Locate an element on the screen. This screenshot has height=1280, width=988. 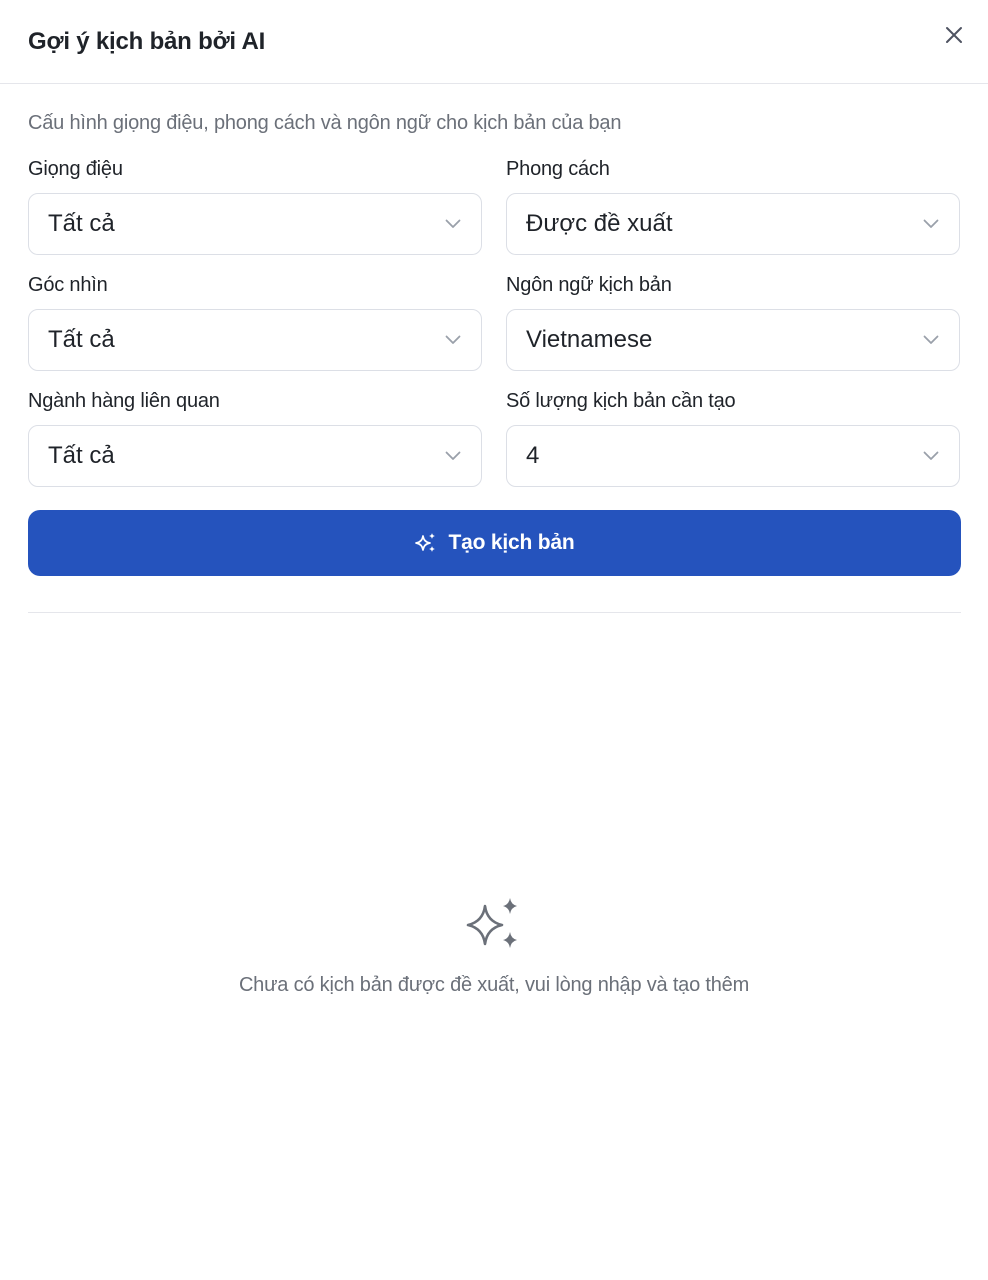
style-label: Phong cách is located at coordinates (558, 169).